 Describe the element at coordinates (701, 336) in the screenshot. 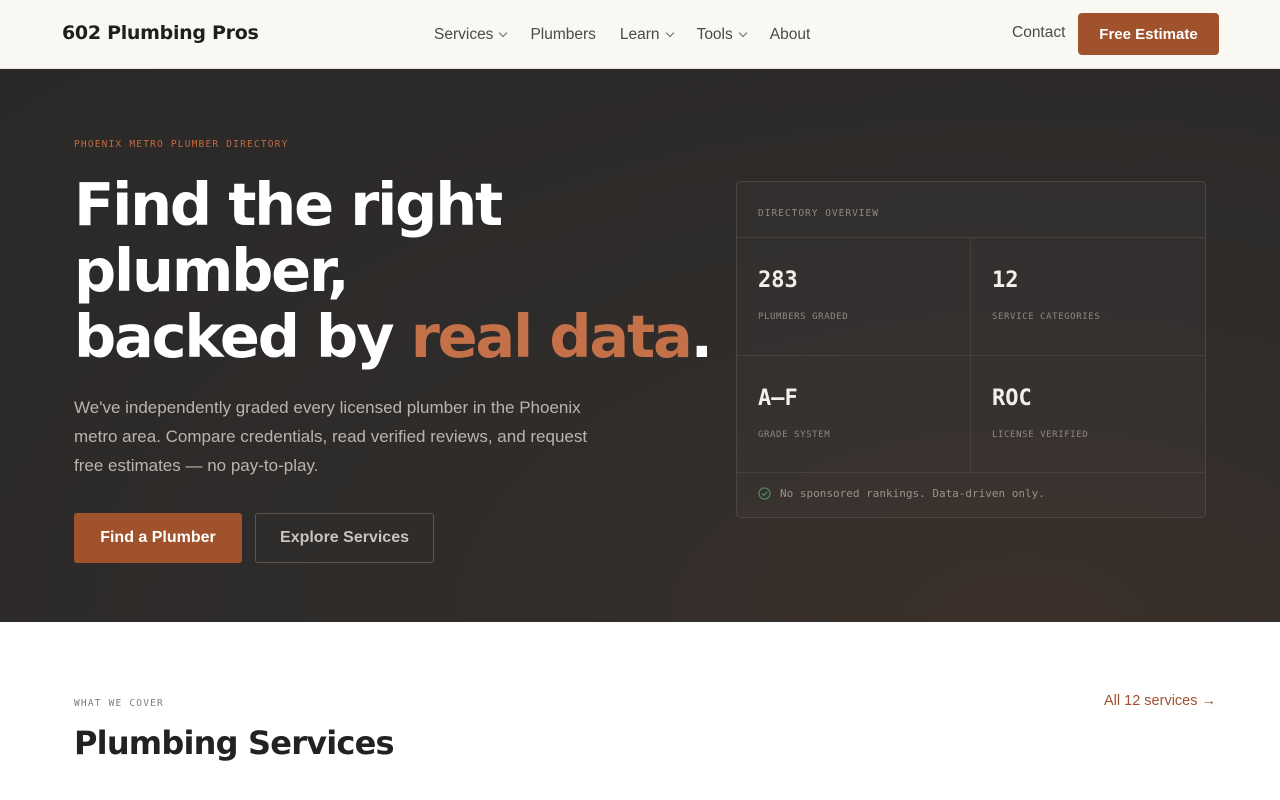

I see `headline-period: .` at that location.